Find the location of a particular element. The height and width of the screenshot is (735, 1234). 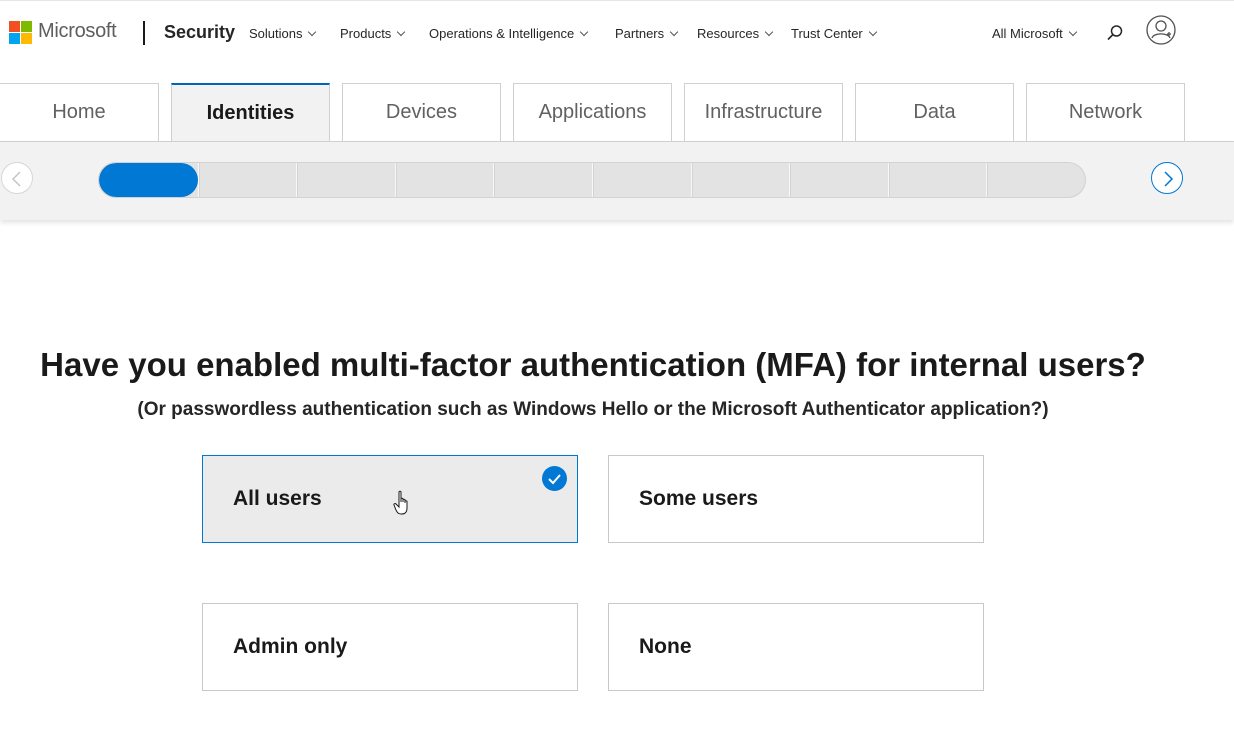

nav-solutions: Solutions is located at coordinates (283, 33).